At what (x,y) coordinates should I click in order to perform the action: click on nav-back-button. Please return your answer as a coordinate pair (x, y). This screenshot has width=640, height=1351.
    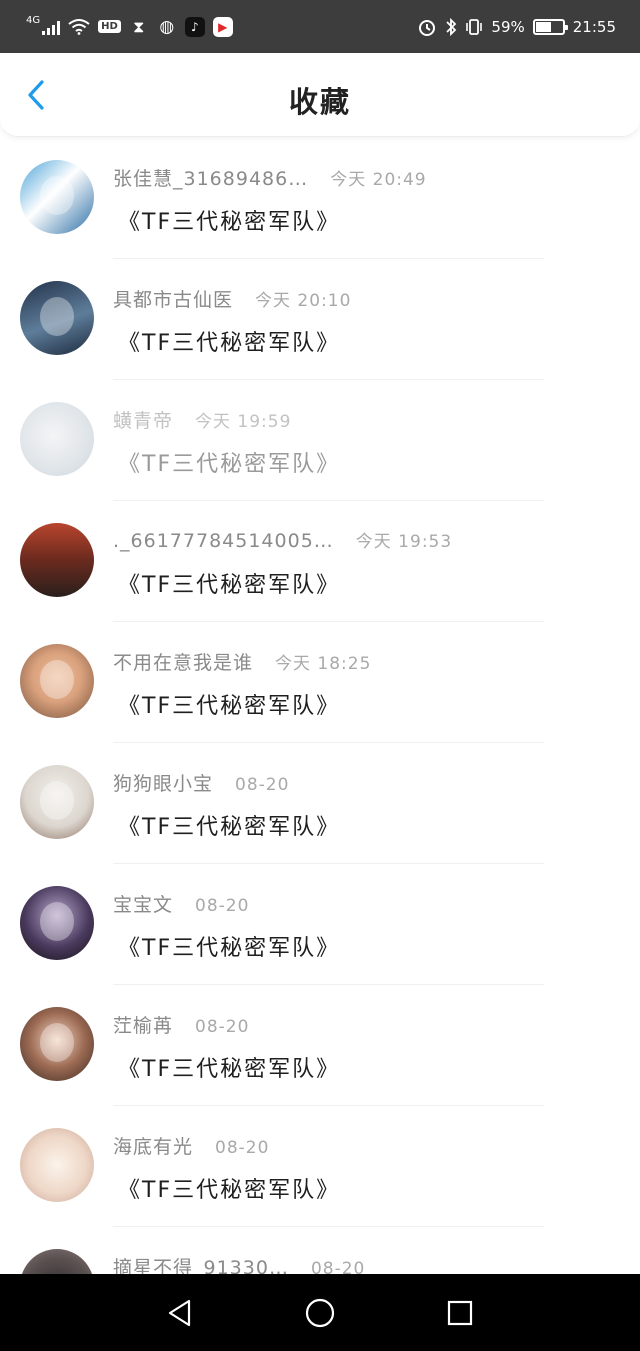
    Looking at the image, I should click on (180, 1313).